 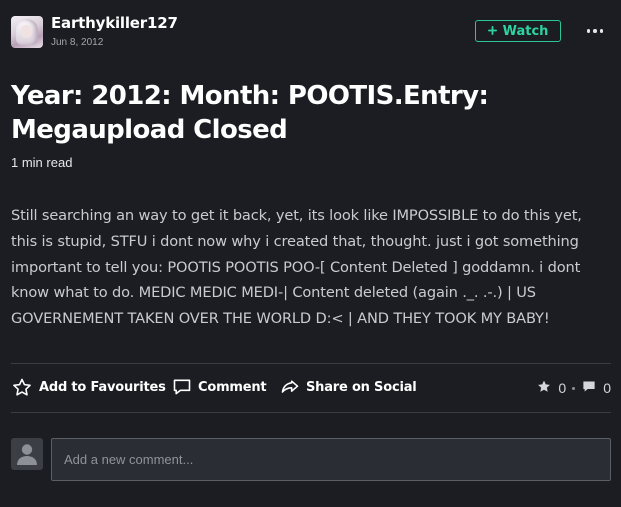 What do you see at coordinates (331, 459) in the screenshot?
I see `comment-input` at bounding box center [331, 459].